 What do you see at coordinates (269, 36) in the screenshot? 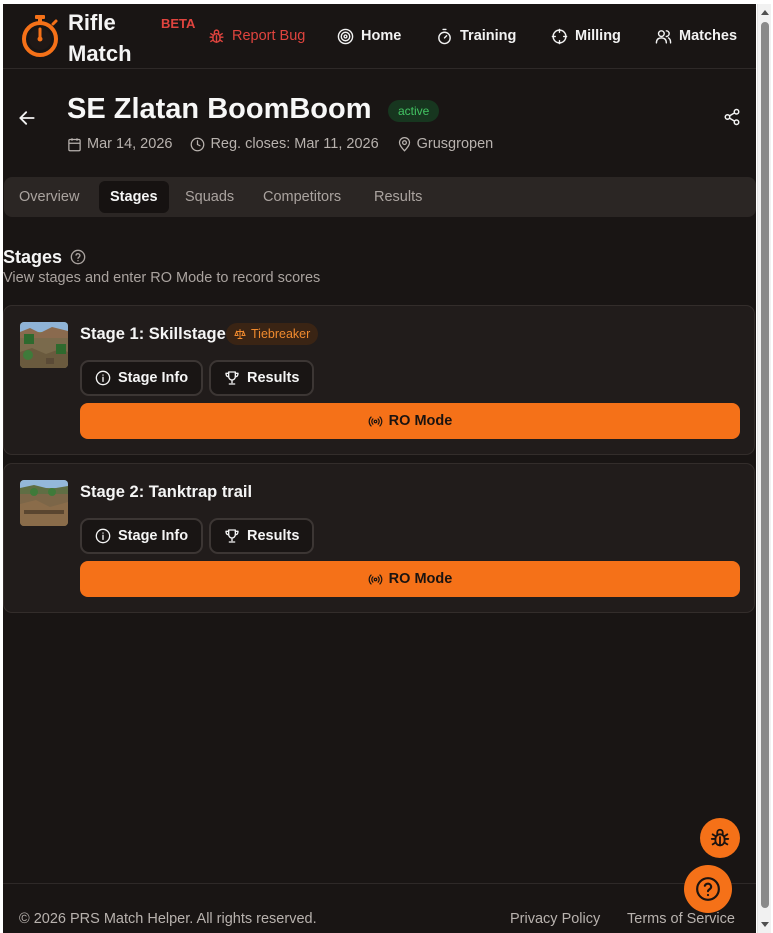
I see `report-bug-label: Report Bug` at bounding box center [269, 36].